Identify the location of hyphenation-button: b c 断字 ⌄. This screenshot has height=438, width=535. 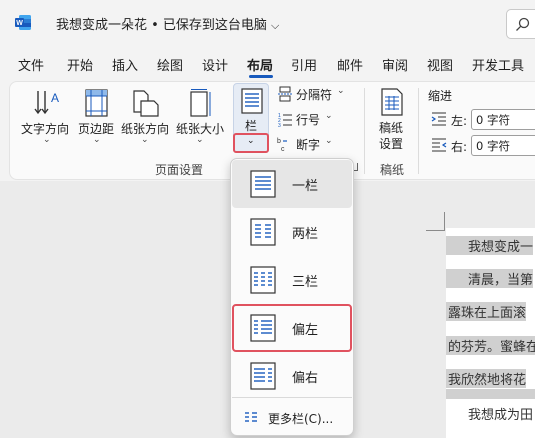
(307, 144).